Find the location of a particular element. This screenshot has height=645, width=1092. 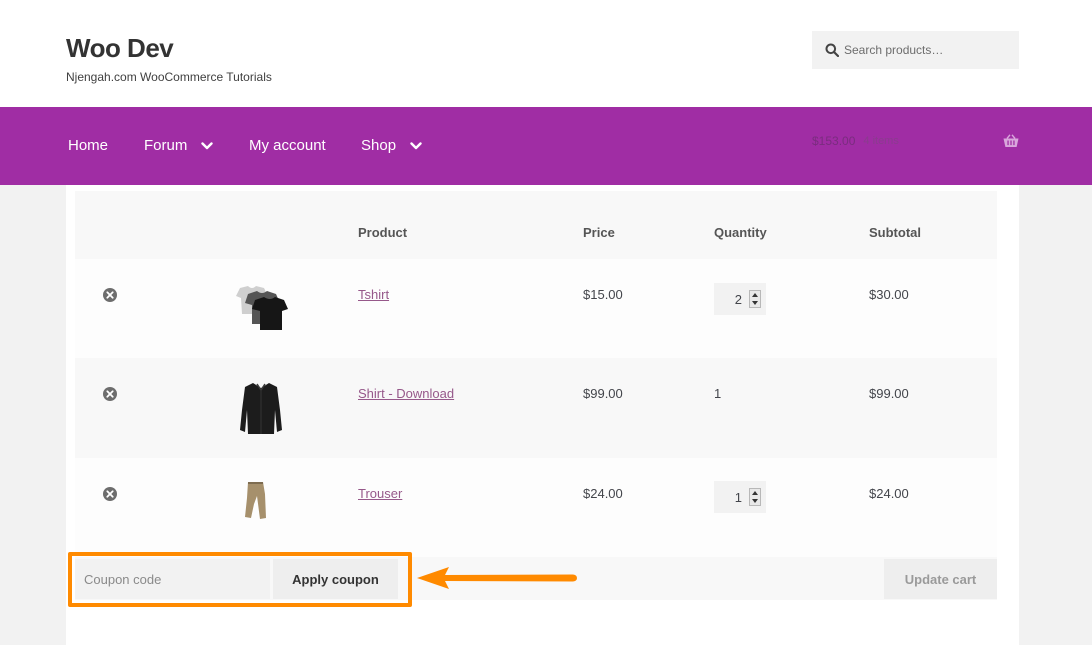

product-price: $99.00 is located at coordinates (603, 393).